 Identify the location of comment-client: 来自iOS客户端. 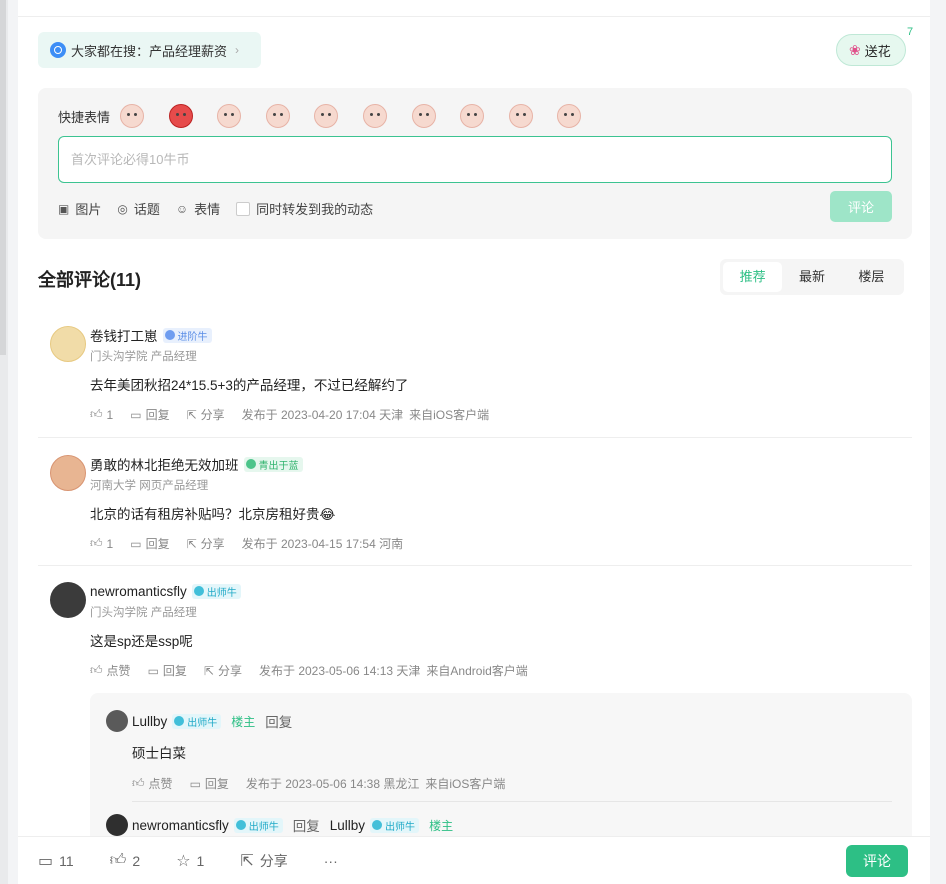
(449, 415).